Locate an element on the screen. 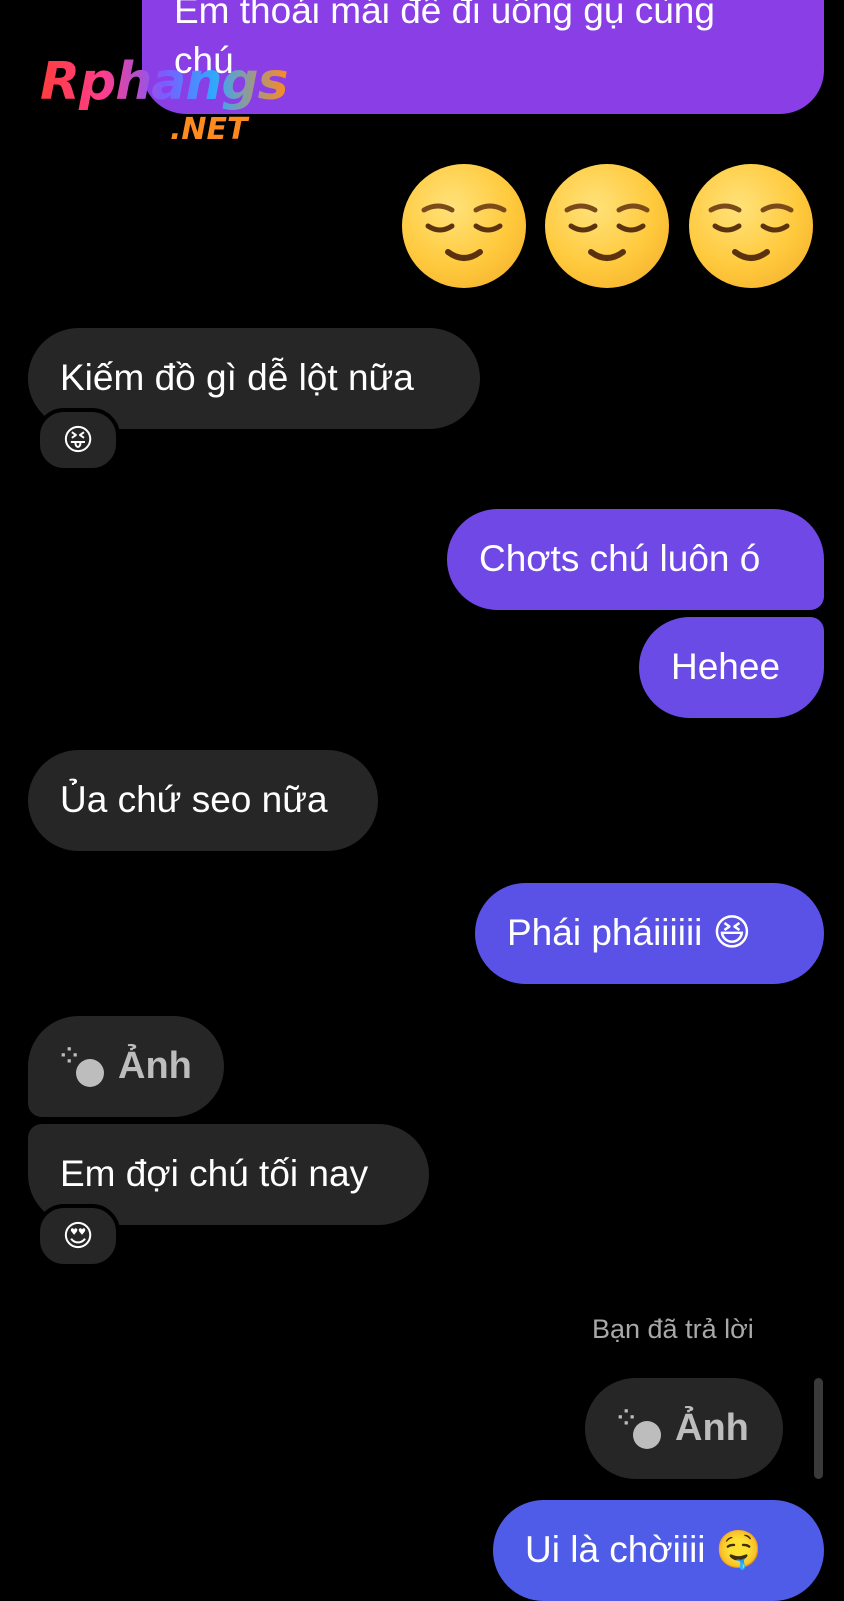 The image size is (844, 1601). message-text: Chơts chú luôn ó is located at coordinates (620, 559).